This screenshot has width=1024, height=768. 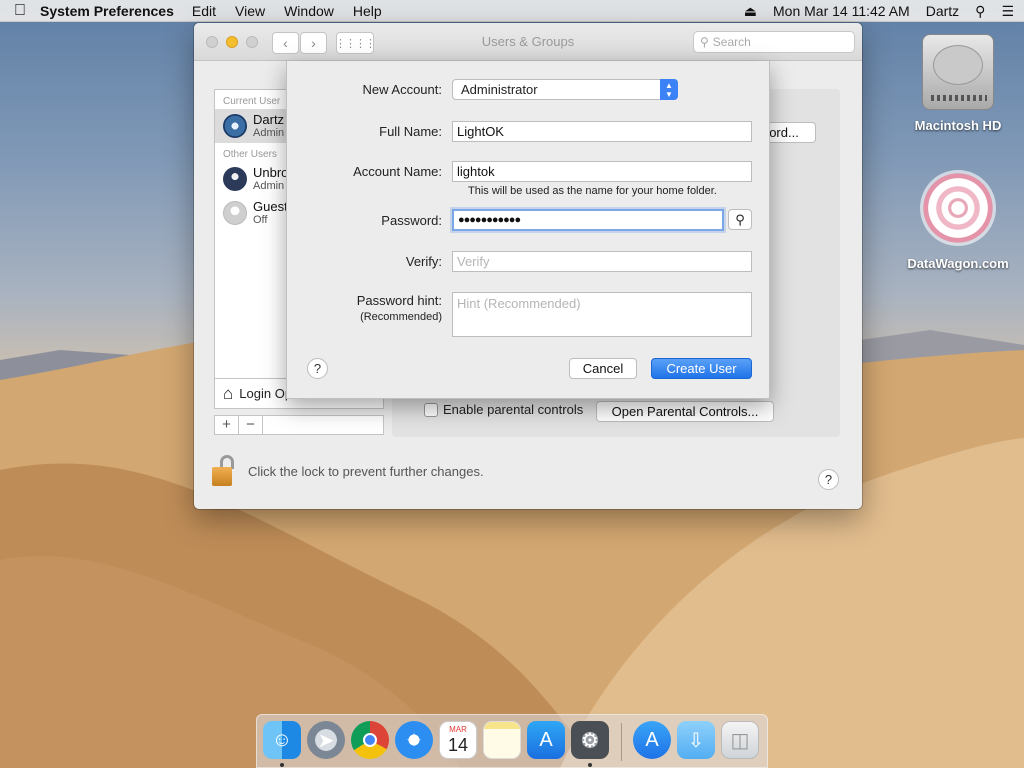 I want to click on verify-field: Verify, so click(x=602, y=261).